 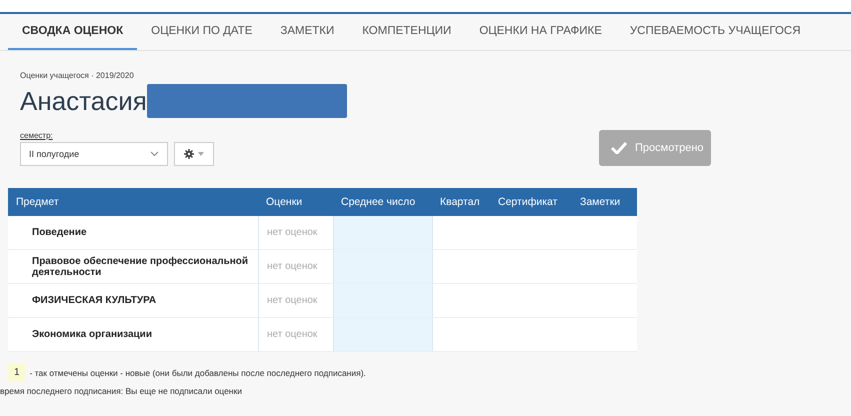 What do you see at coordinates (382, 202) in the screenshot?
I see `column-header: Среднее число` at bounding box center [382, 202].